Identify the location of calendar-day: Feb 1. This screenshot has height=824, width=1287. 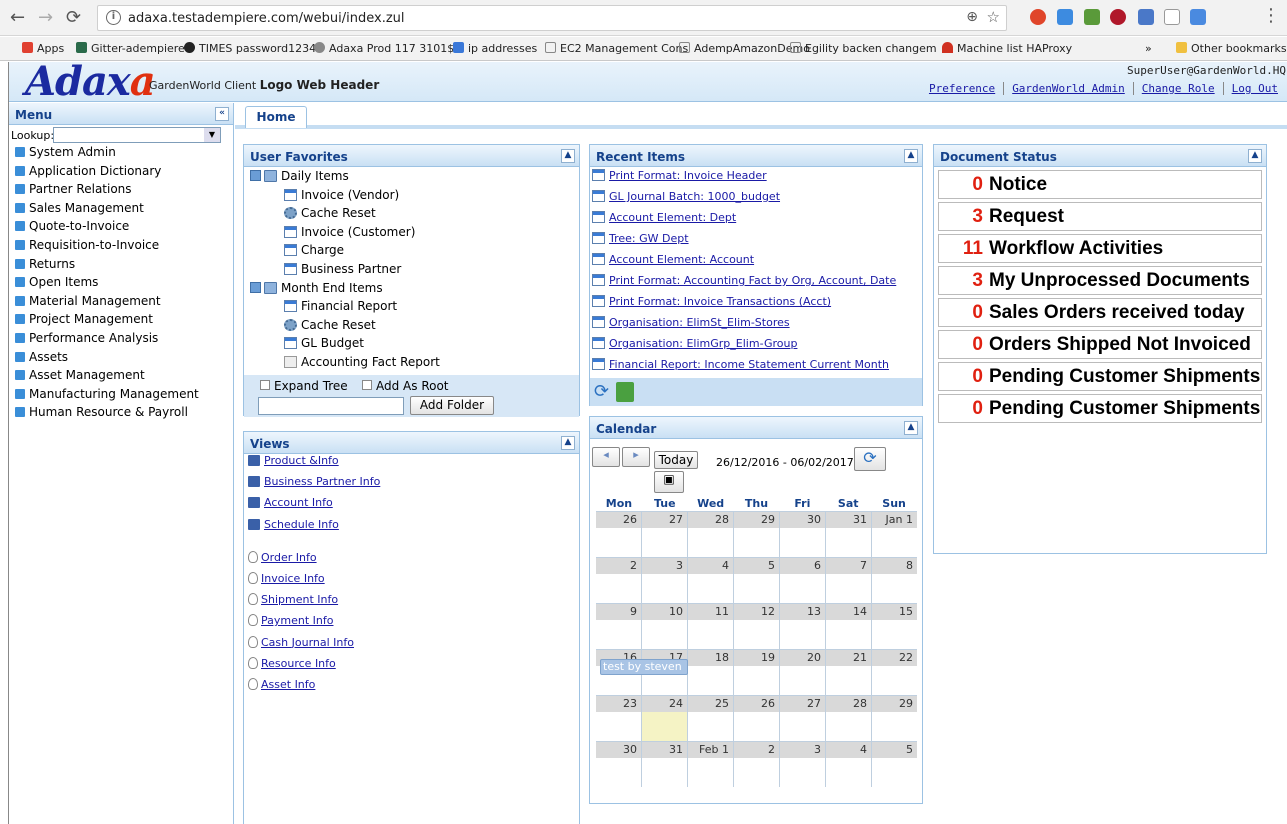
(710, 764).